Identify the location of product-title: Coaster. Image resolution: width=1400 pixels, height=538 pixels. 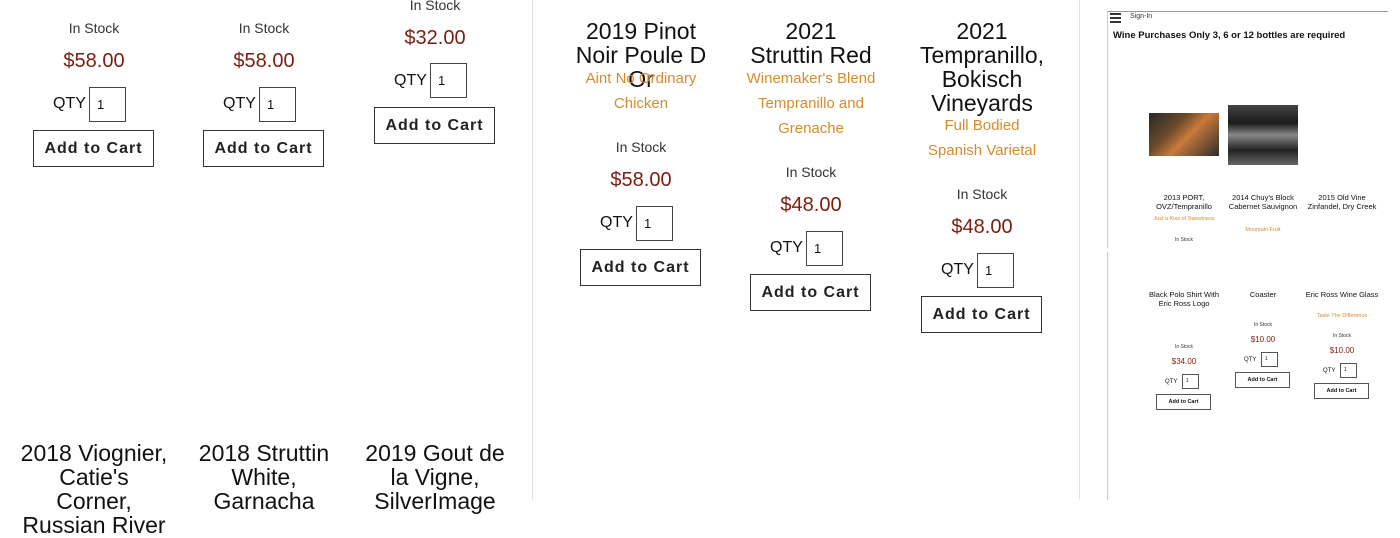
(1263, 294).